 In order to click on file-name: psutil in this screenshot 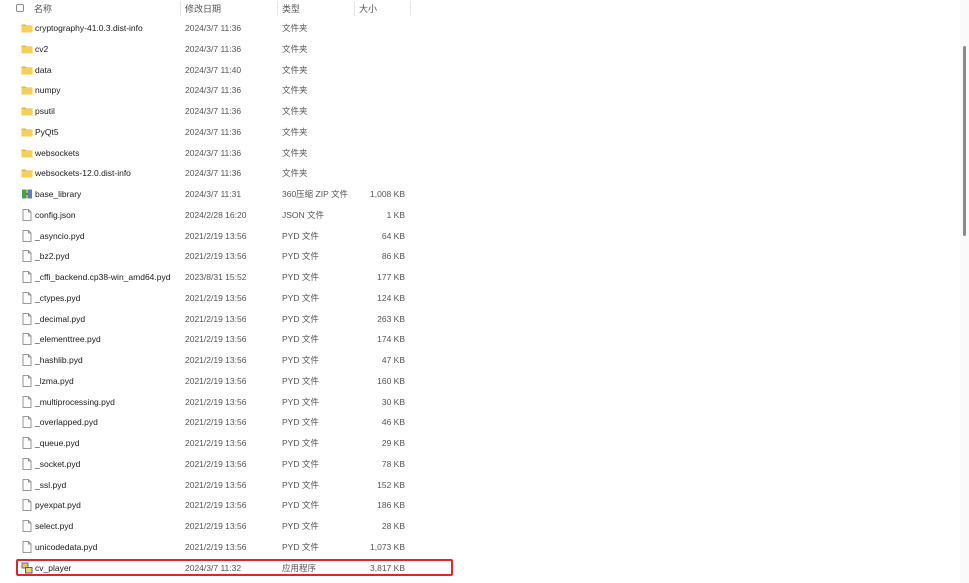, I will do `click(45, 111)`.